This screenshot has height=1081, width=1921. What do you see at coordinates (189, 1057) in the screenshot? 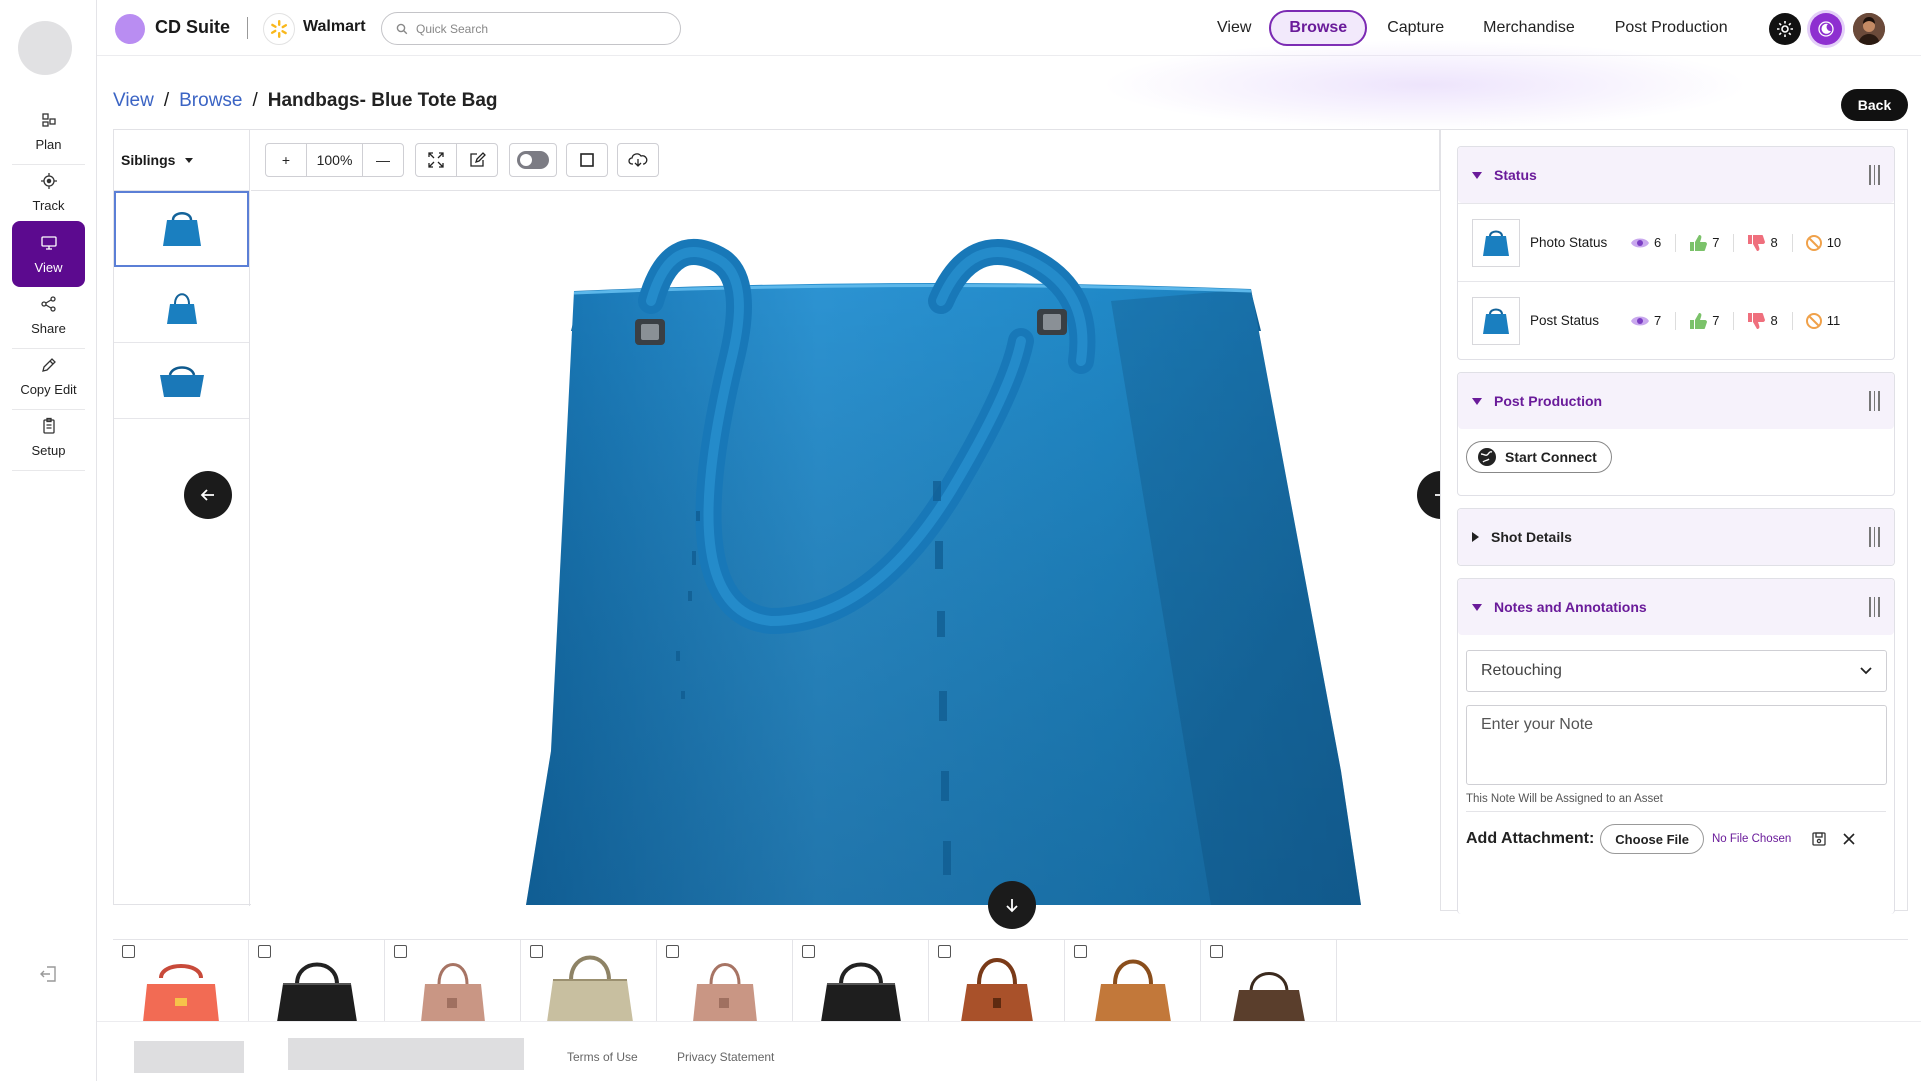
I see `footer-logo-placeholder` at bounding box center [189, 1057].